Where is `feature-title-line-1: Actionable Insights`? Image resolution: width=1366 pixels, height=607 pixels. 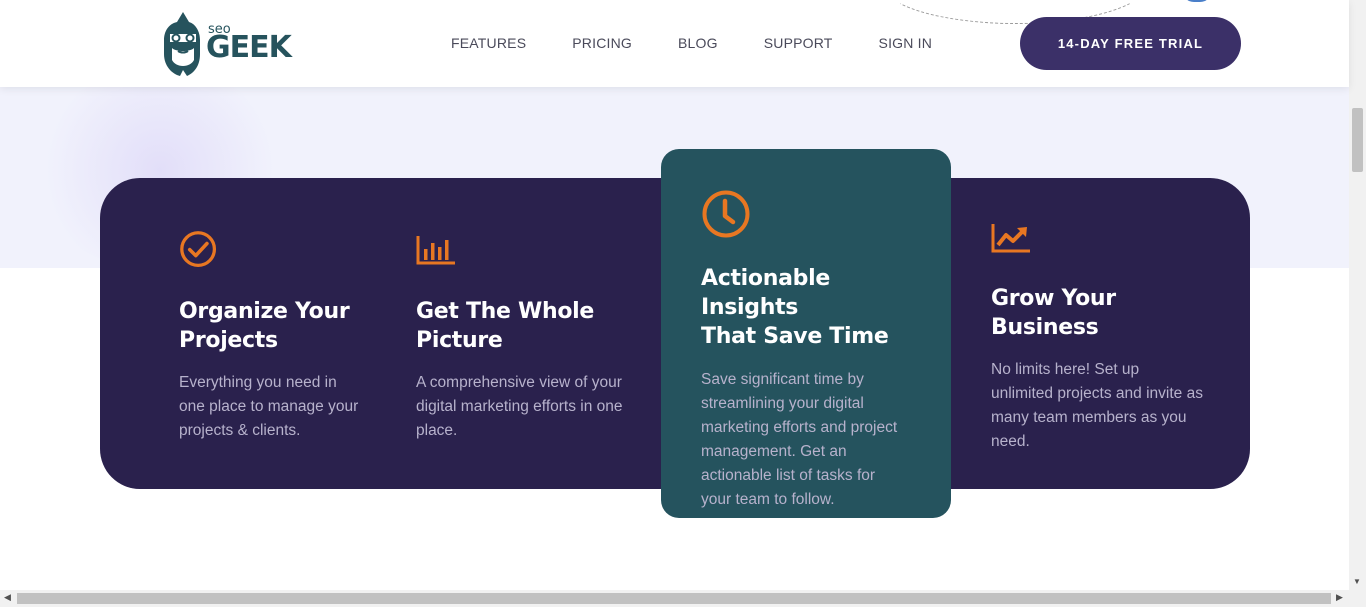
feature-title-line-1: Actionable Insights is located at coordinates (765, 293).